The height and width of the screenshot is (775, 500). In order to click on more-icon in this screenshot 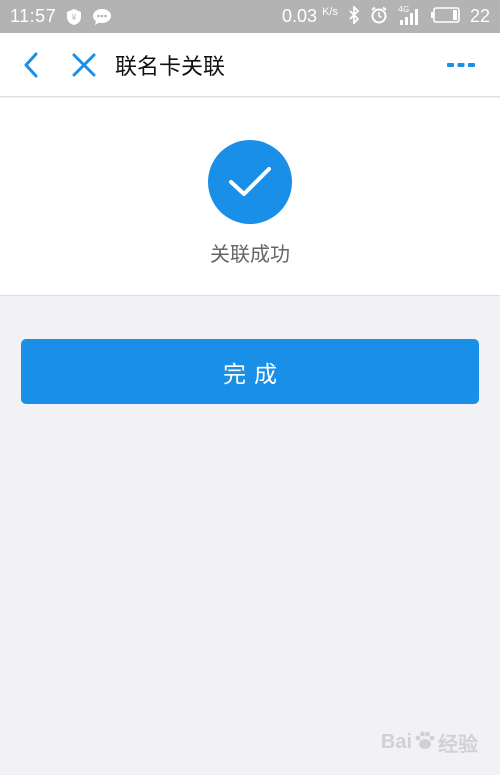, I will do `click(461, 64)`.